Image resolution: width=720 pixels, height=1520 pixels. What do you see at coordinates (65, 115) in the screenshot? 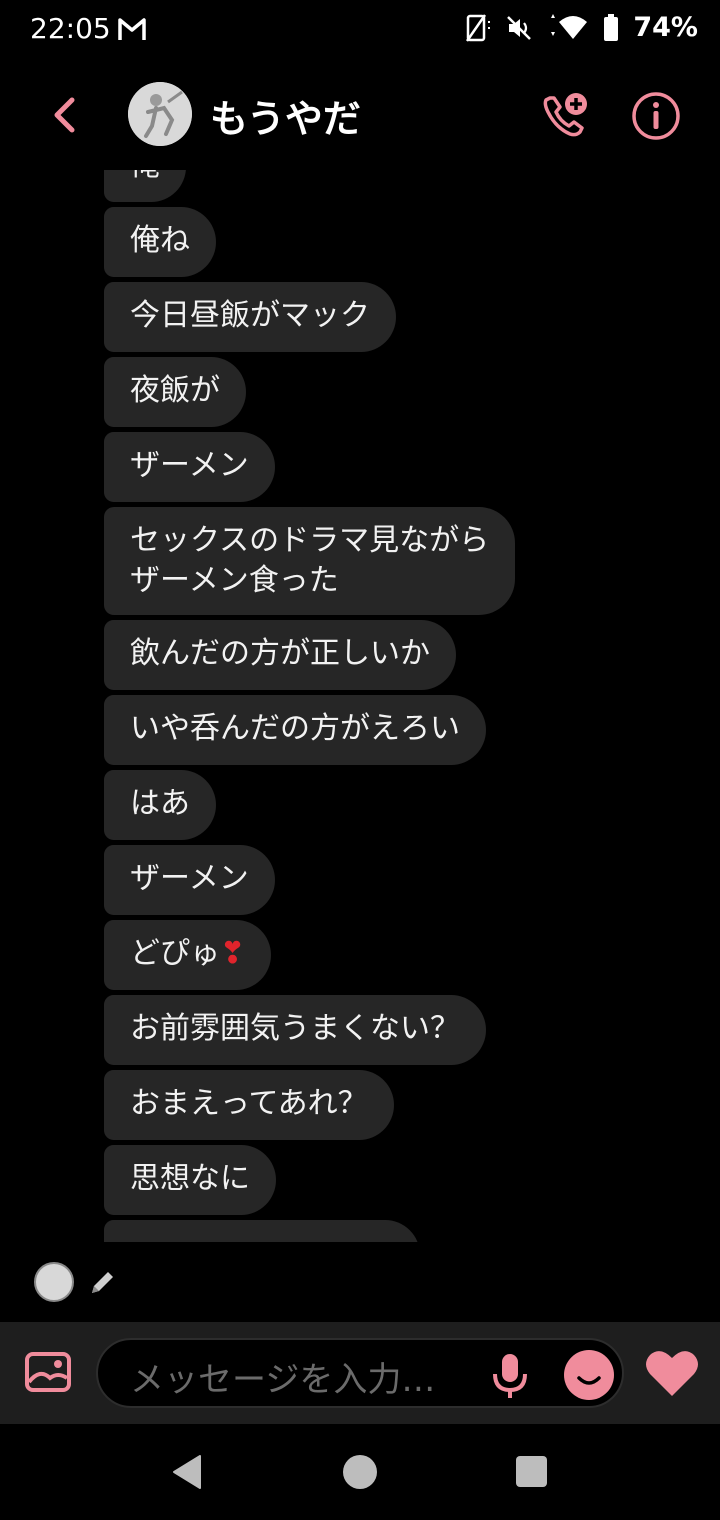
I see `back-icon` at bounding box center [65, 115].